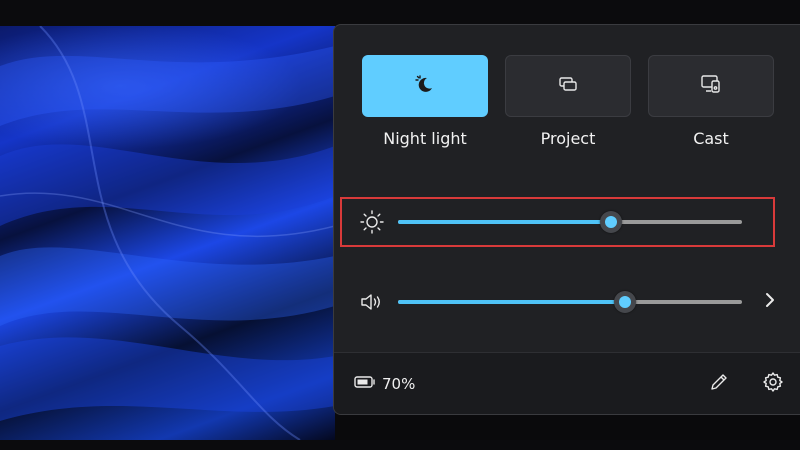  I want to click on chevron-right-icon, so click(770, 302).